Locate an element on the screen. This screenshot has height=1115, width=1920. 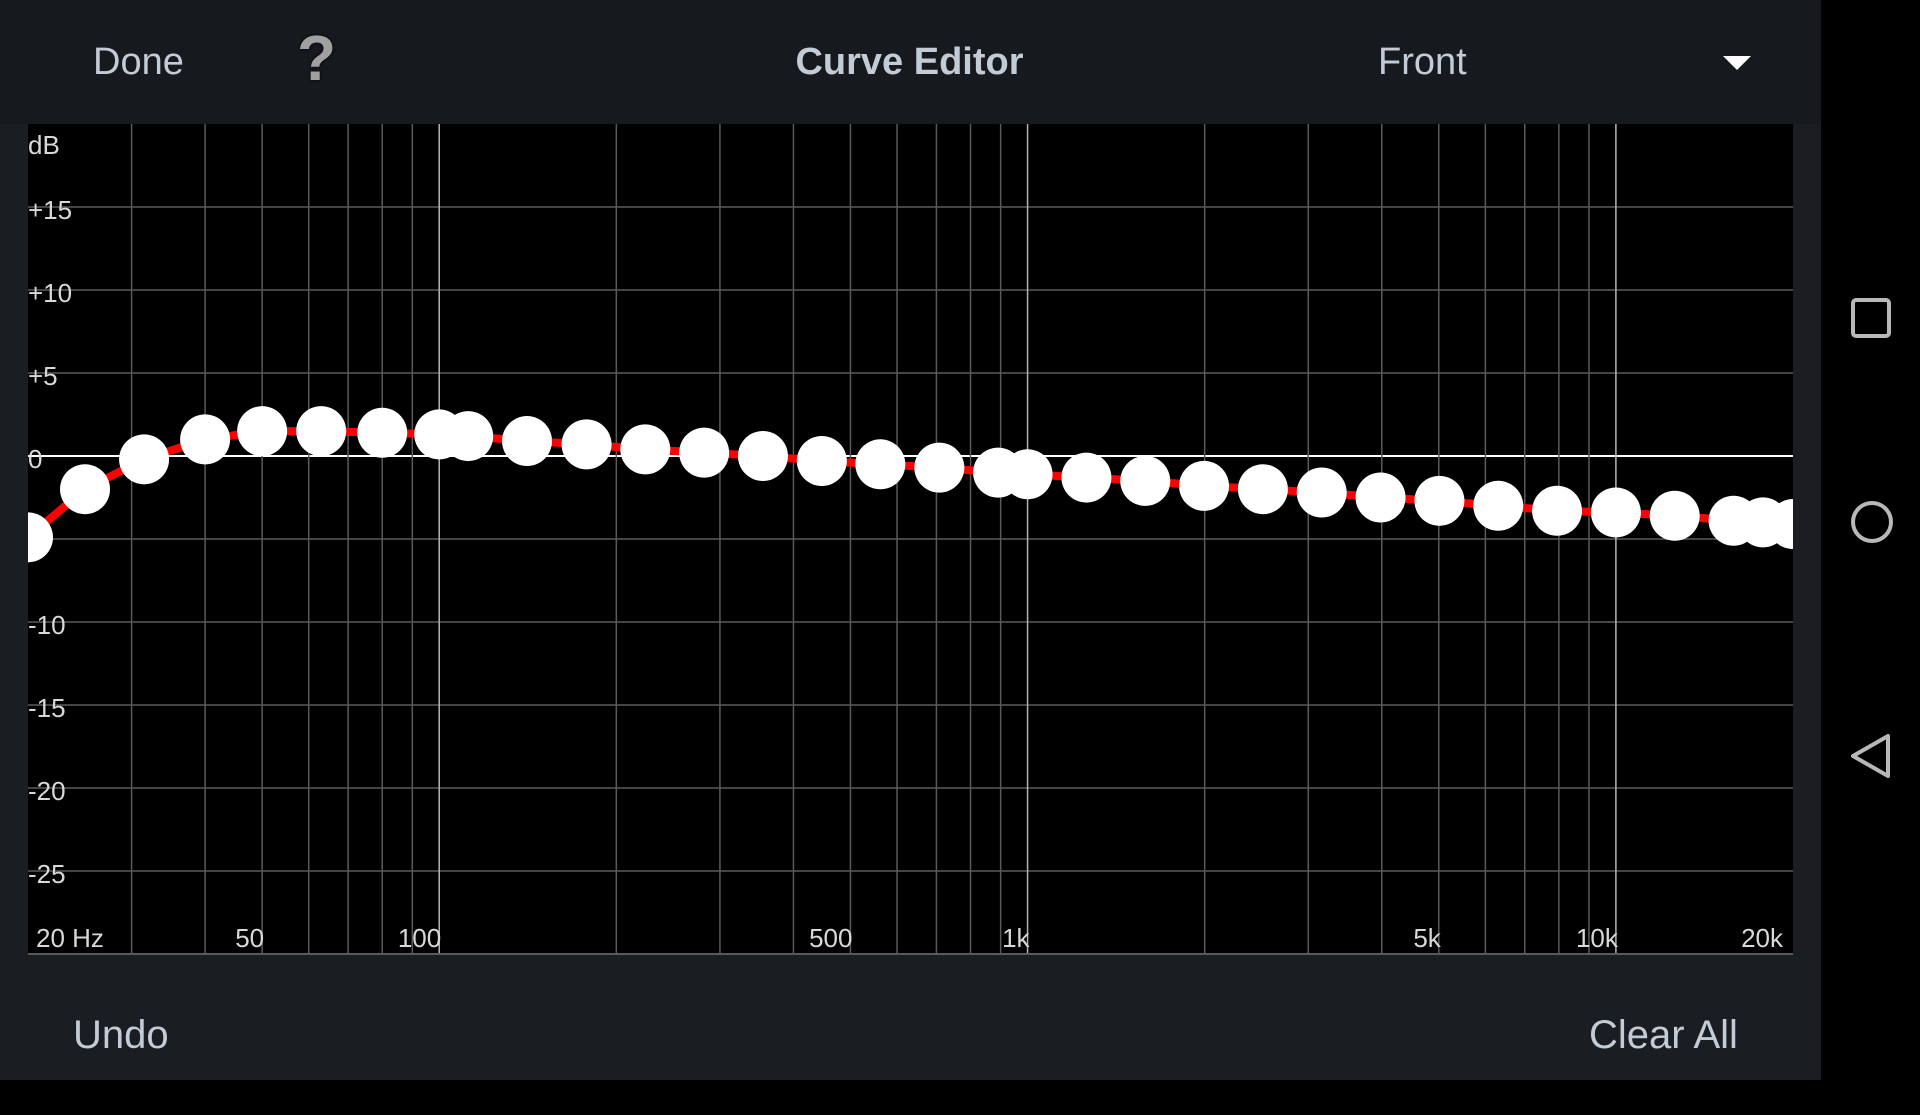
y-tick-label: 0 is located at coordinates (35, 459).